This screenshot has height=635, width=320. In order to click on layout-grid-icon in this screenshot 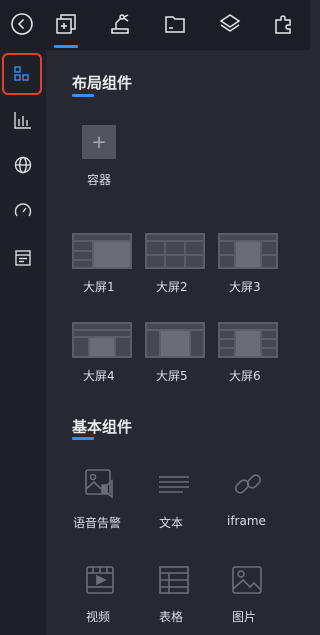, I will do `click(21, 73)`.